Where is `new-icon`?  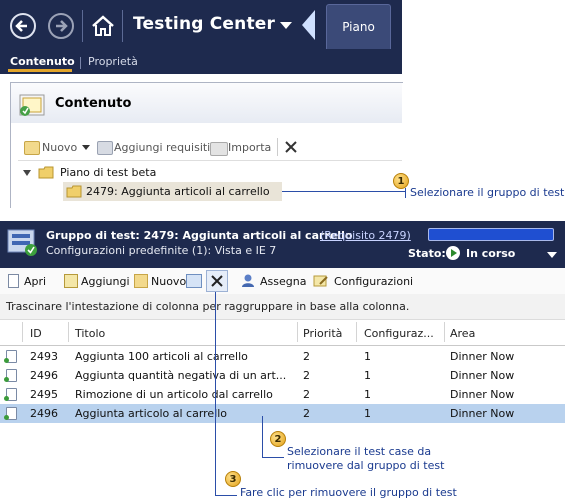
new-icon is located at coordinates (32, 148).